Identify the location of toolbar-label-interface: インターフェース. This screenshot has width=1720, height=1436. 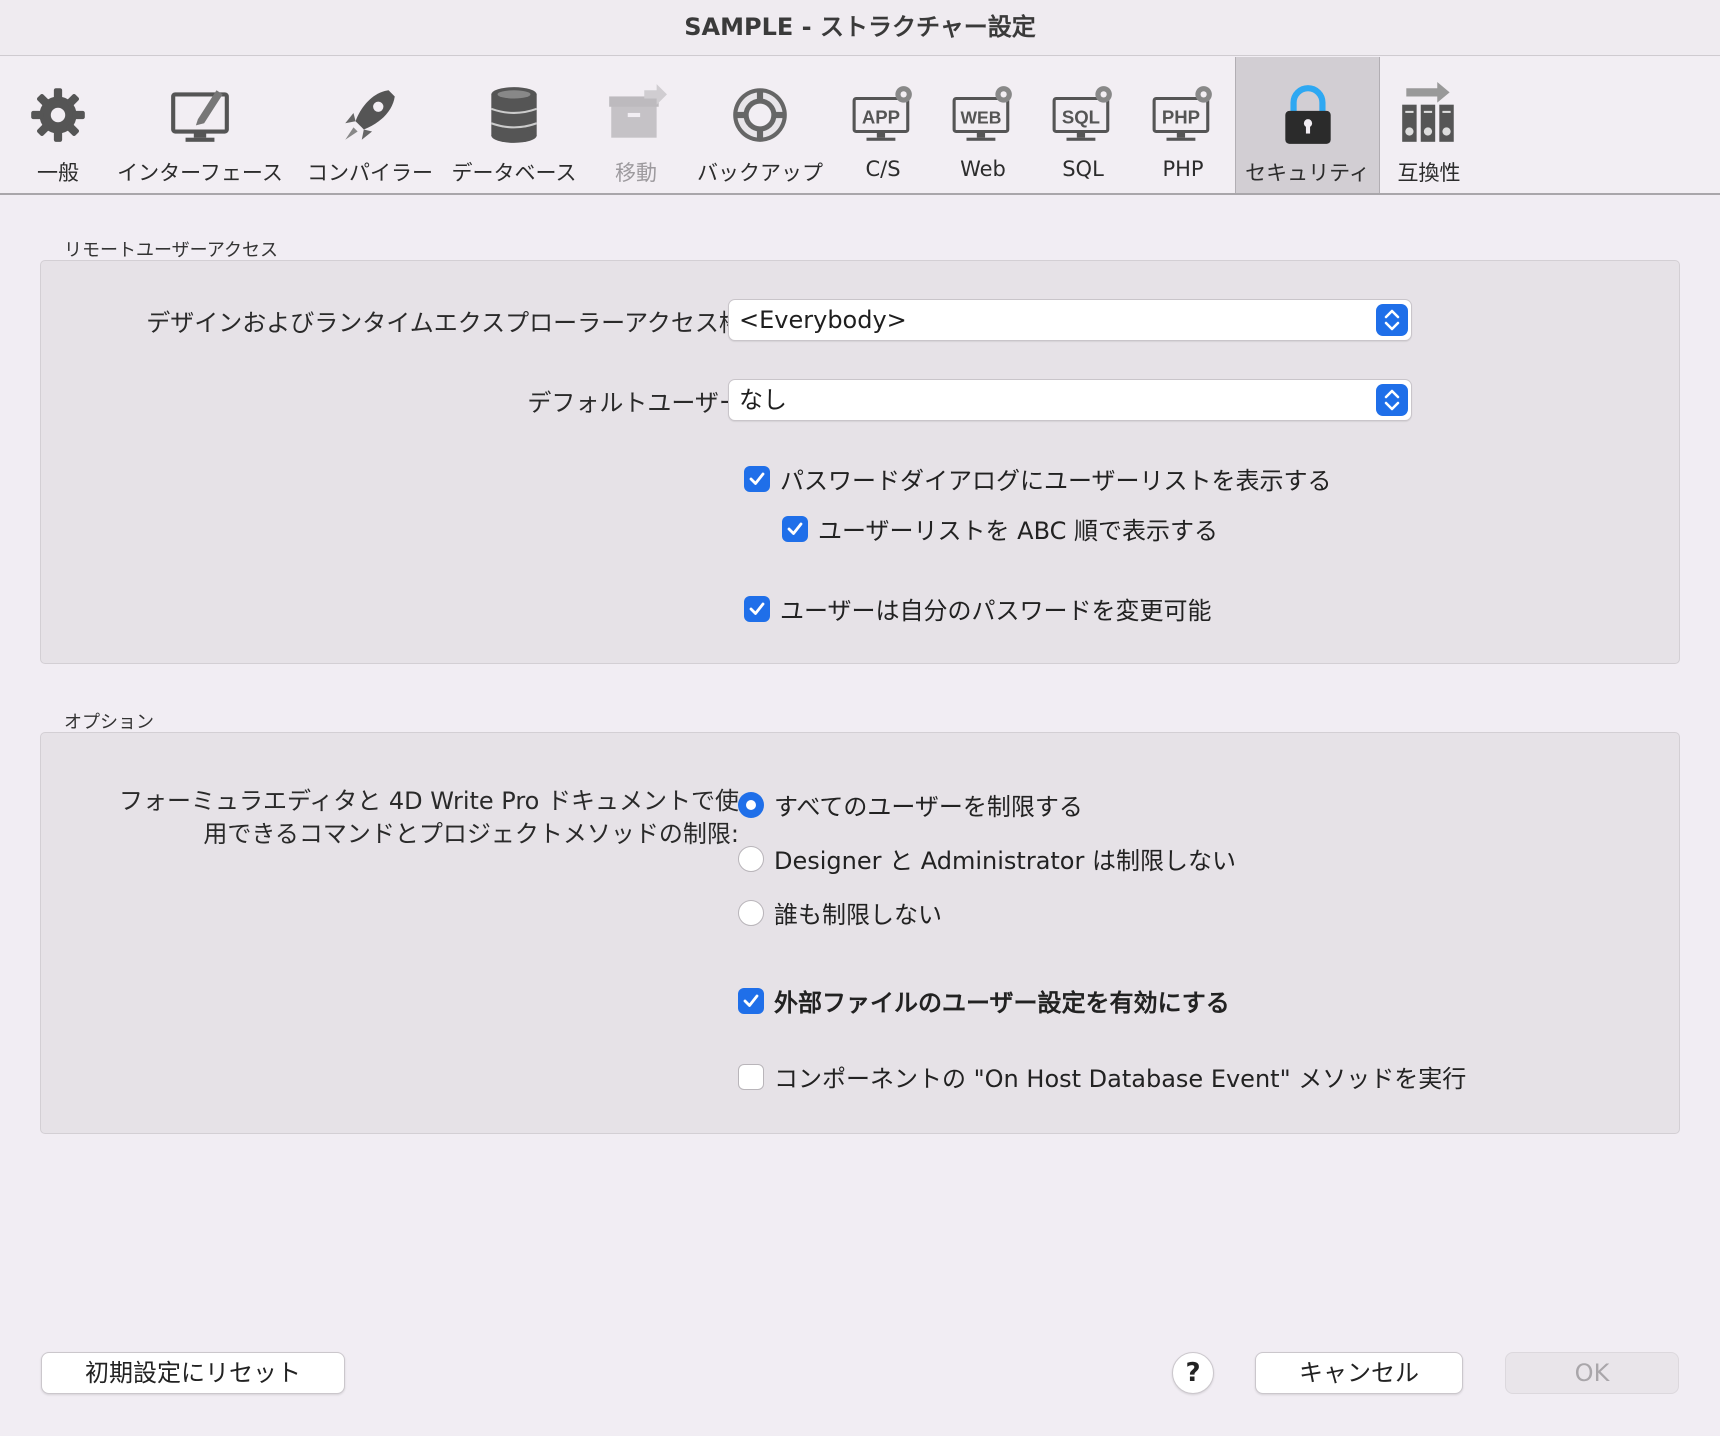
(200, 173).